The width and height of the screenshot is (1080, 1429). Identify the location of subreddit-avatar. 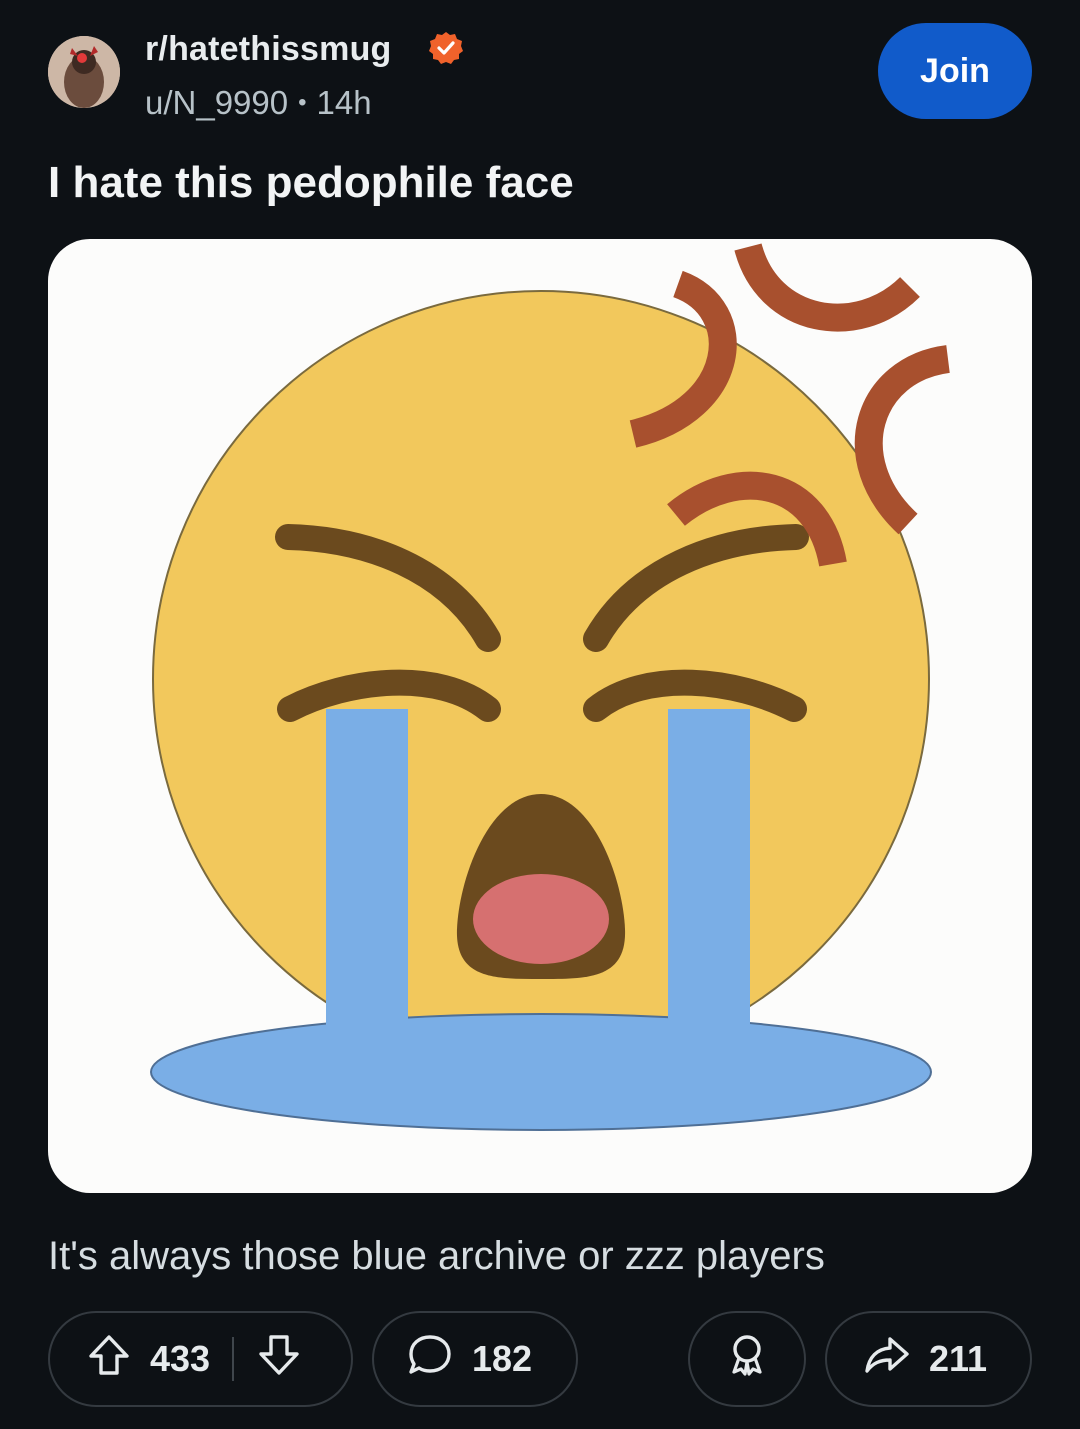
(84, 72).